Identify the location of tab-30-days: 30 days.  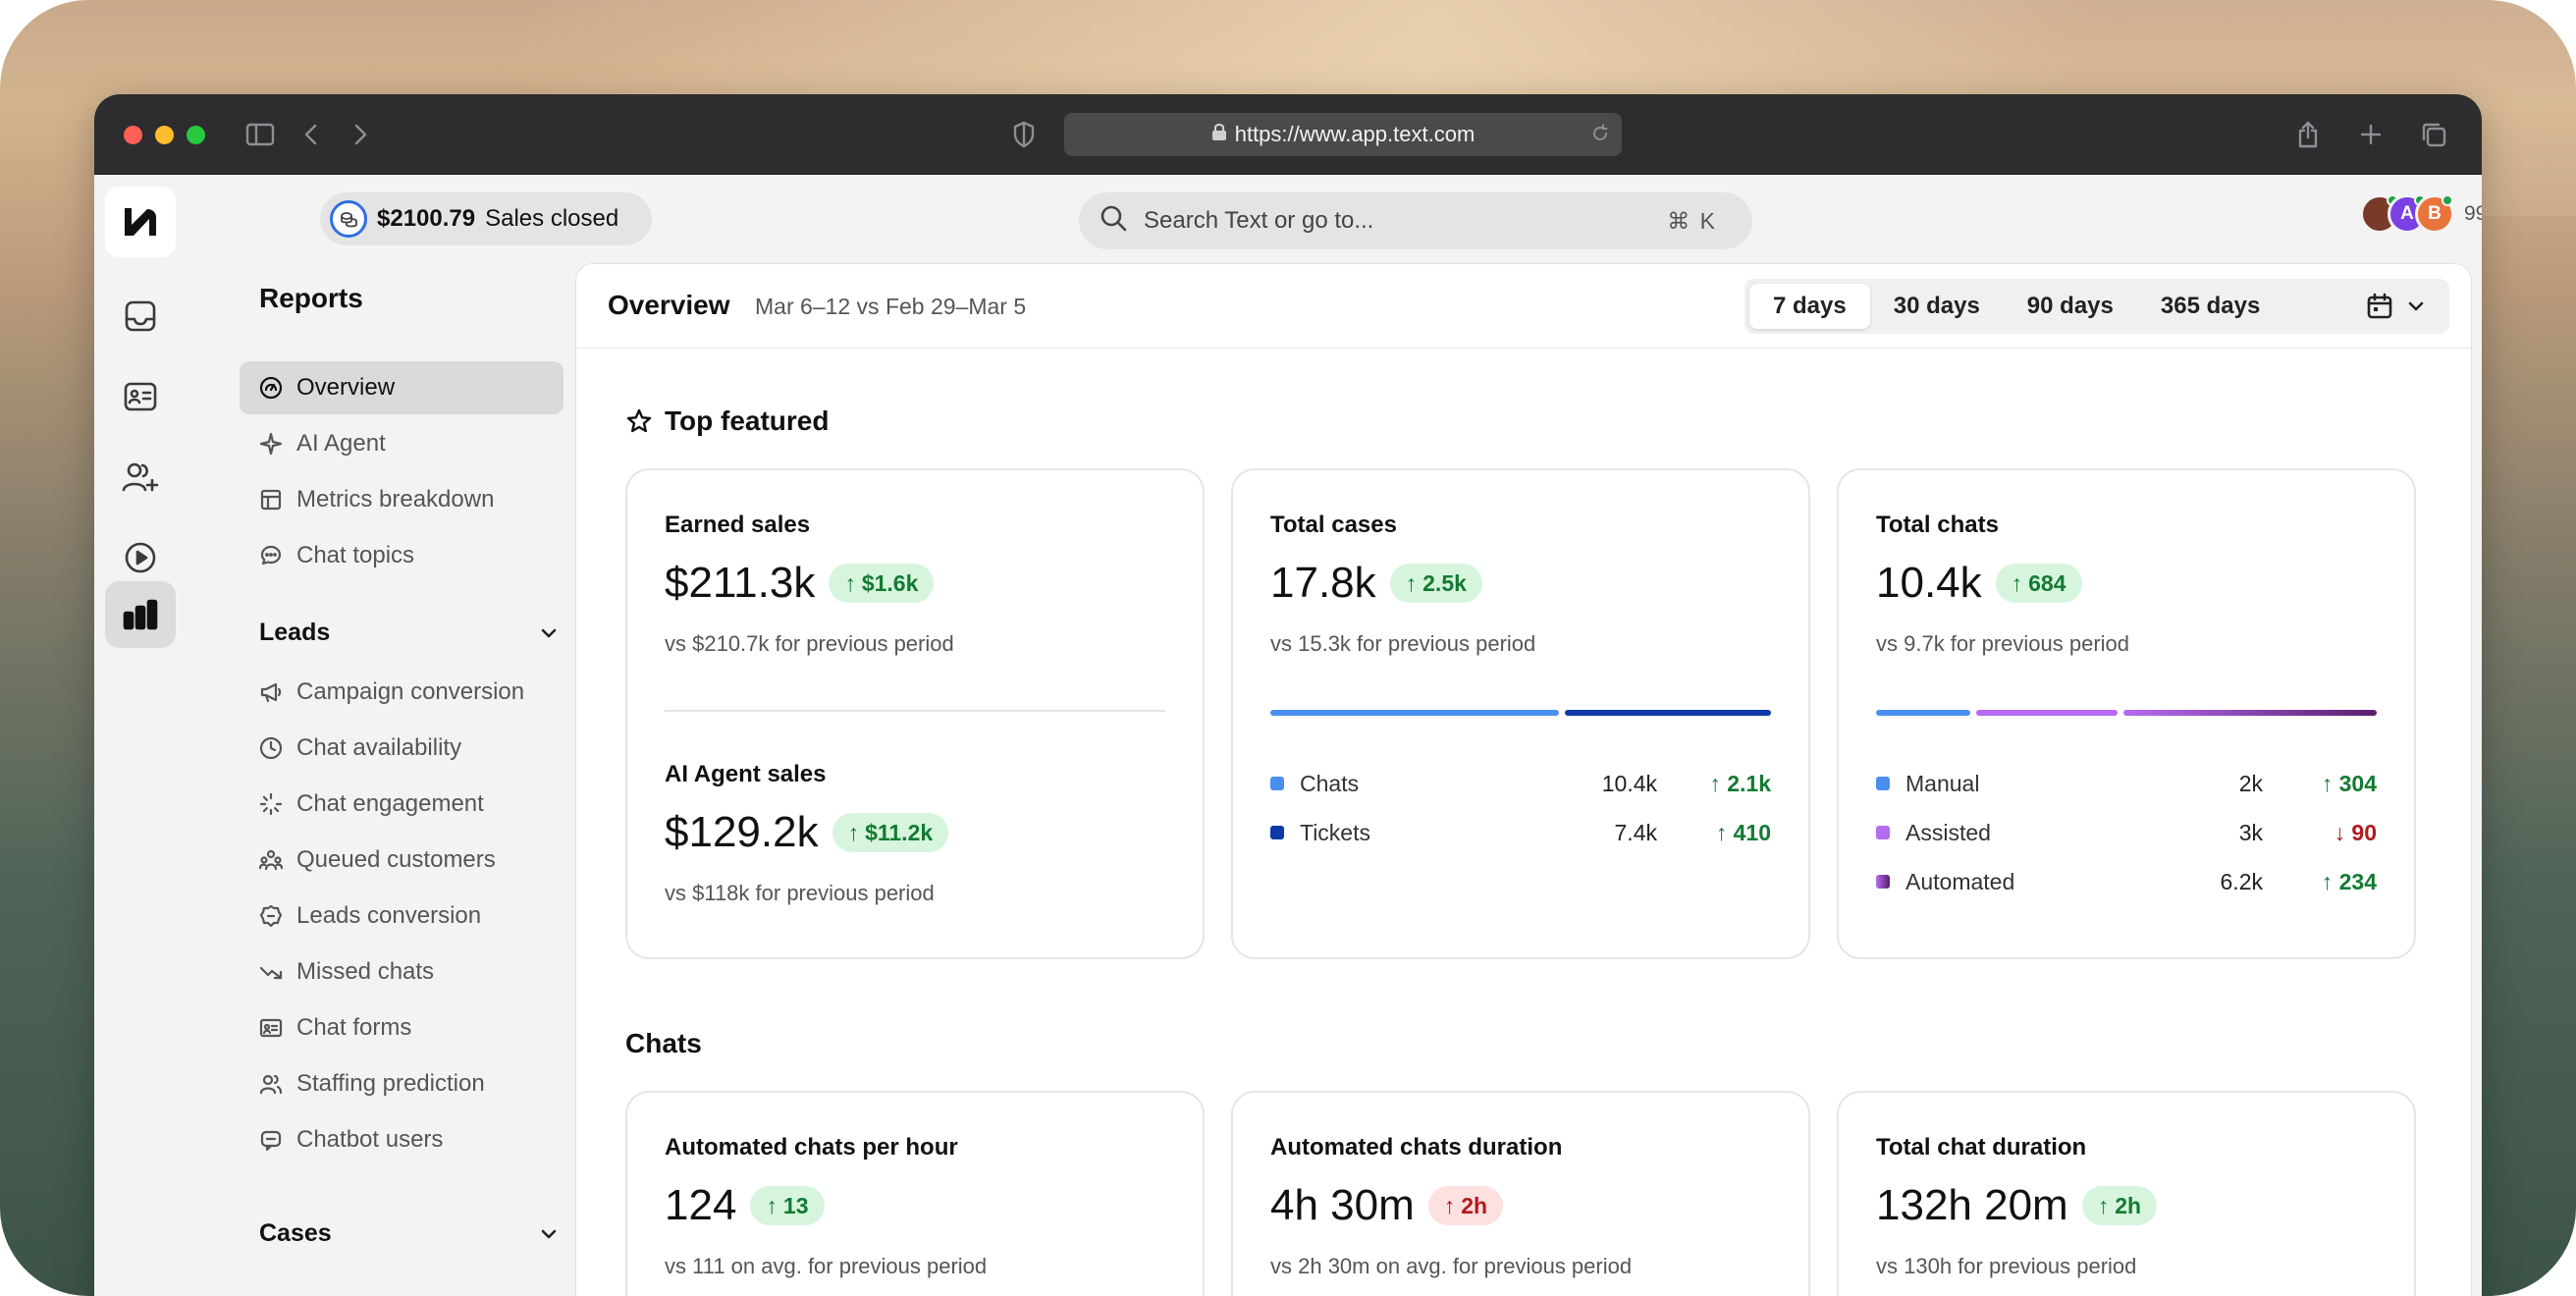
(1937, 306).